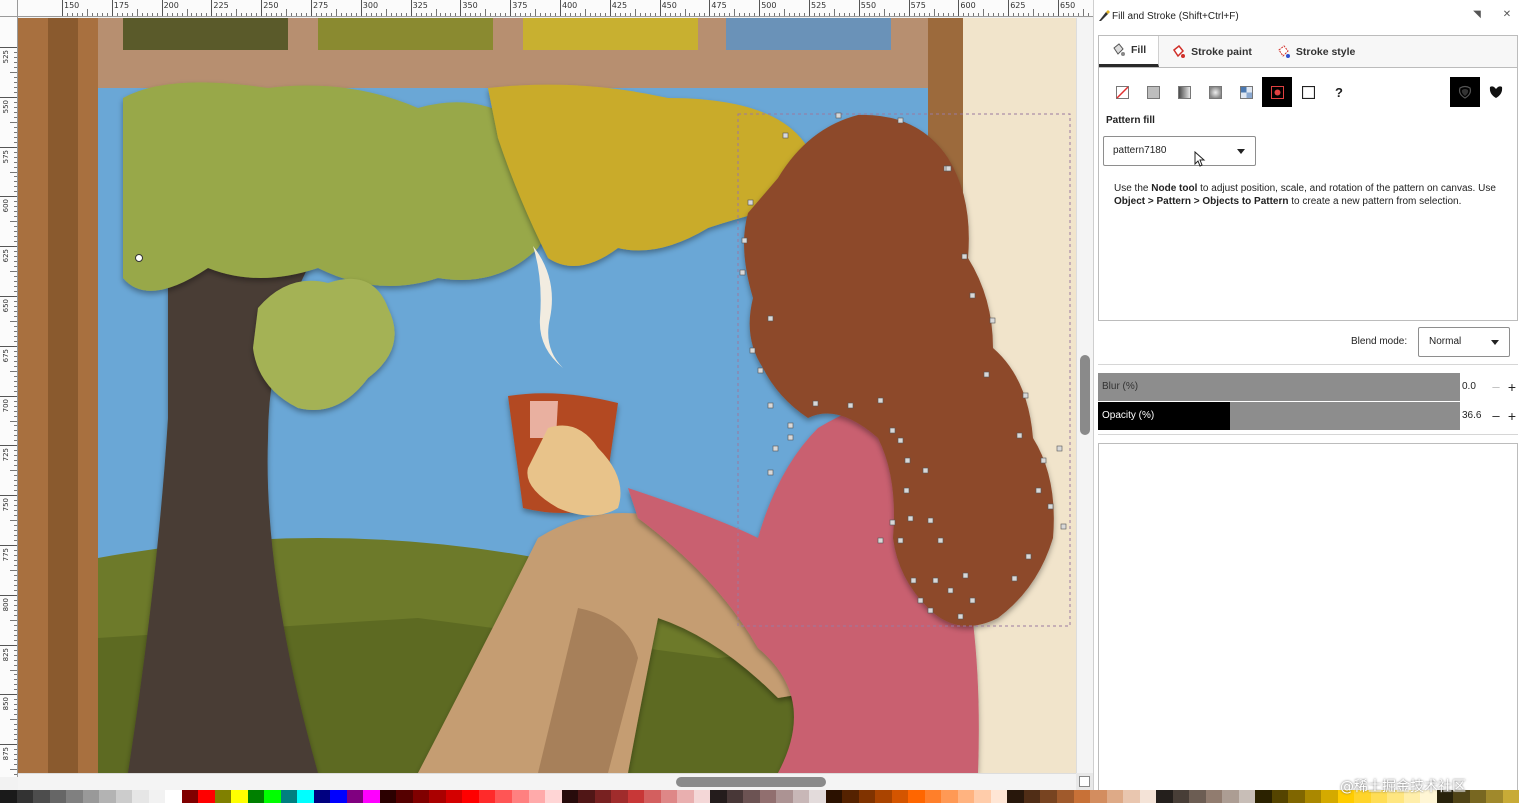  Describe the element at coordinates (1153, 92) in the screenshot. I see `flat-color-button` at that location.